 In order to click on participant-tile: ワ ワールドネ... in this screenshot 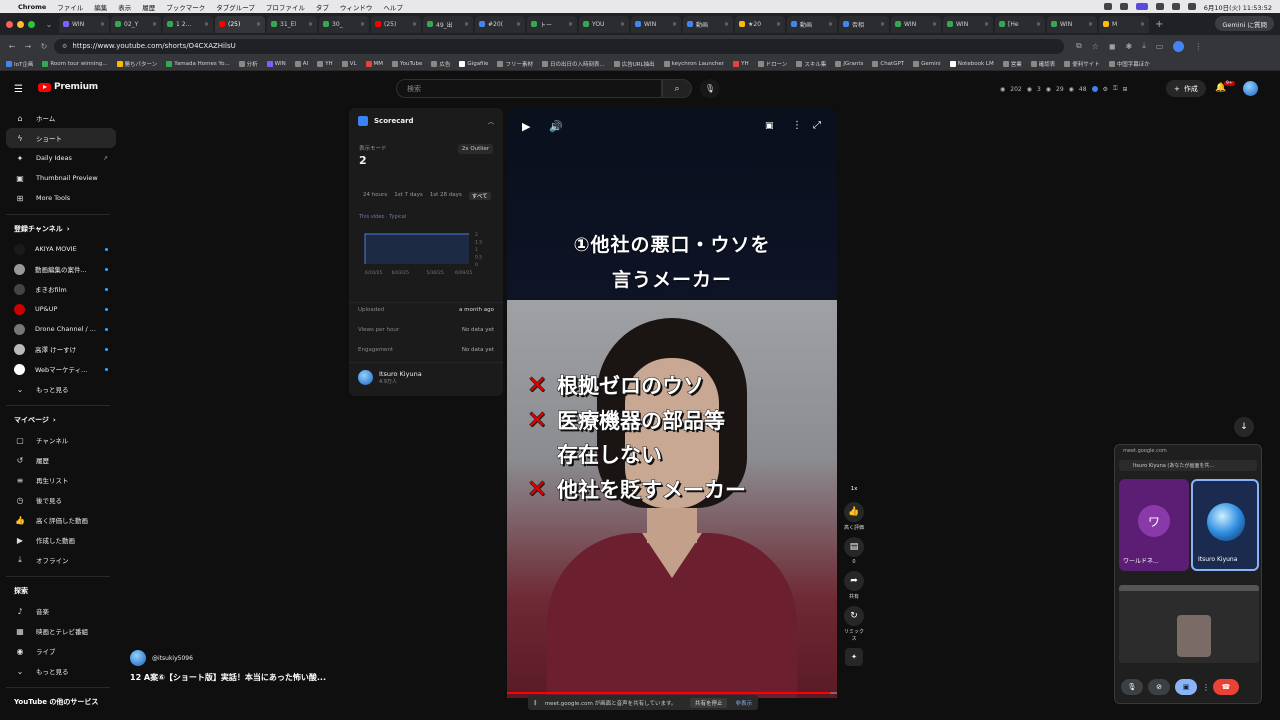, I will do `click(1154, 525)`.